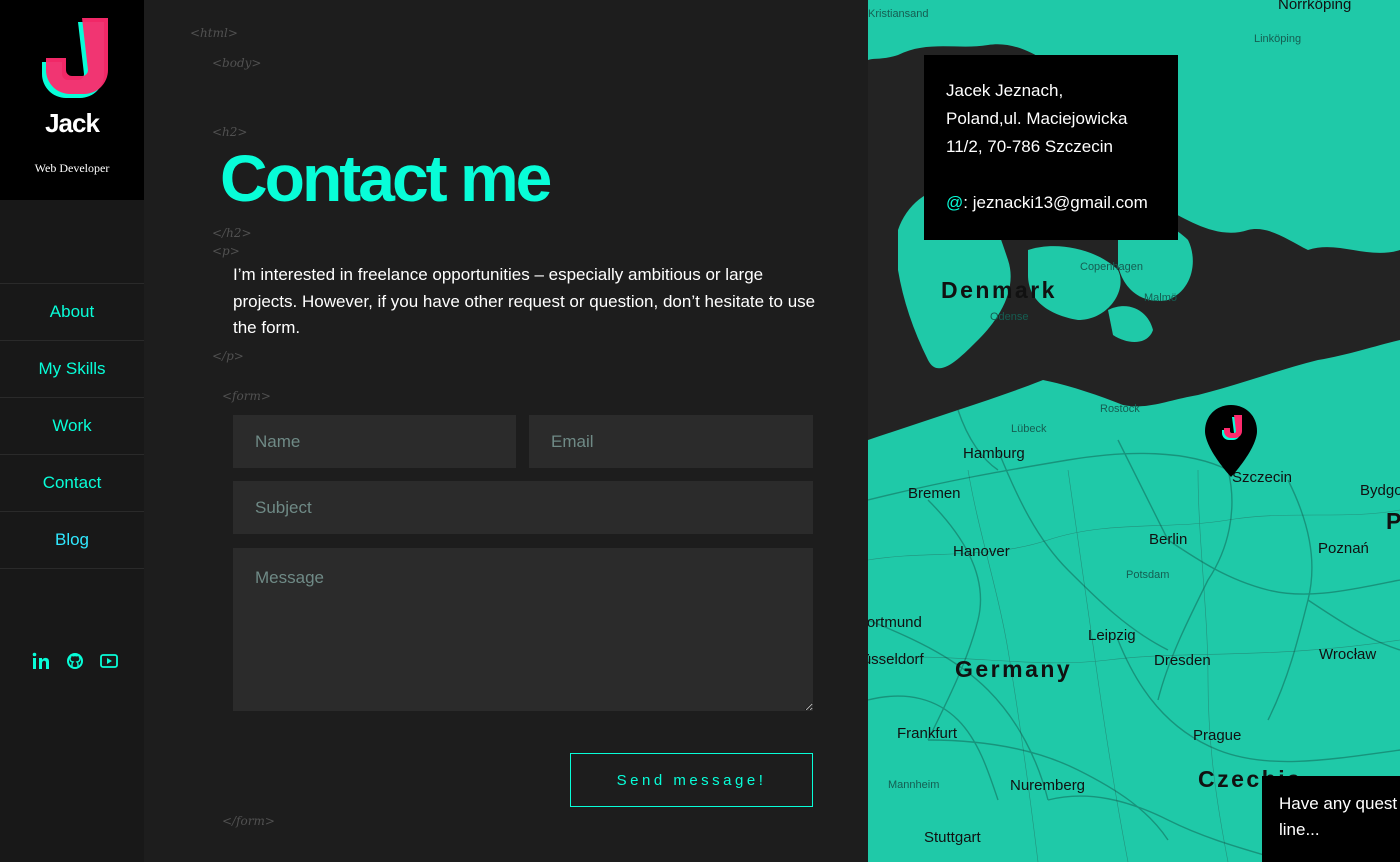 This screenshot has height=862, width=1400. I want to click on map-city-poznan: Poznań, so click(1343, 548).